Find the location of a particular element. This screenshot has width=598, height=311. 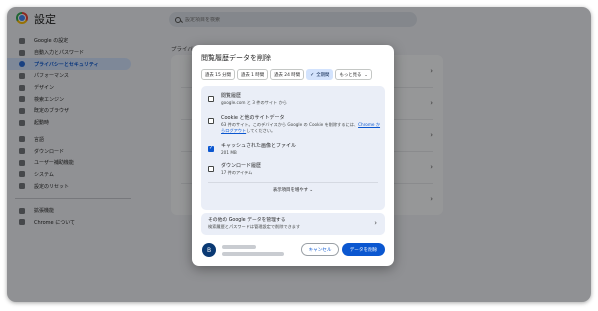

option-title: 閲覧履歴 is located at coordinates (231, 96).